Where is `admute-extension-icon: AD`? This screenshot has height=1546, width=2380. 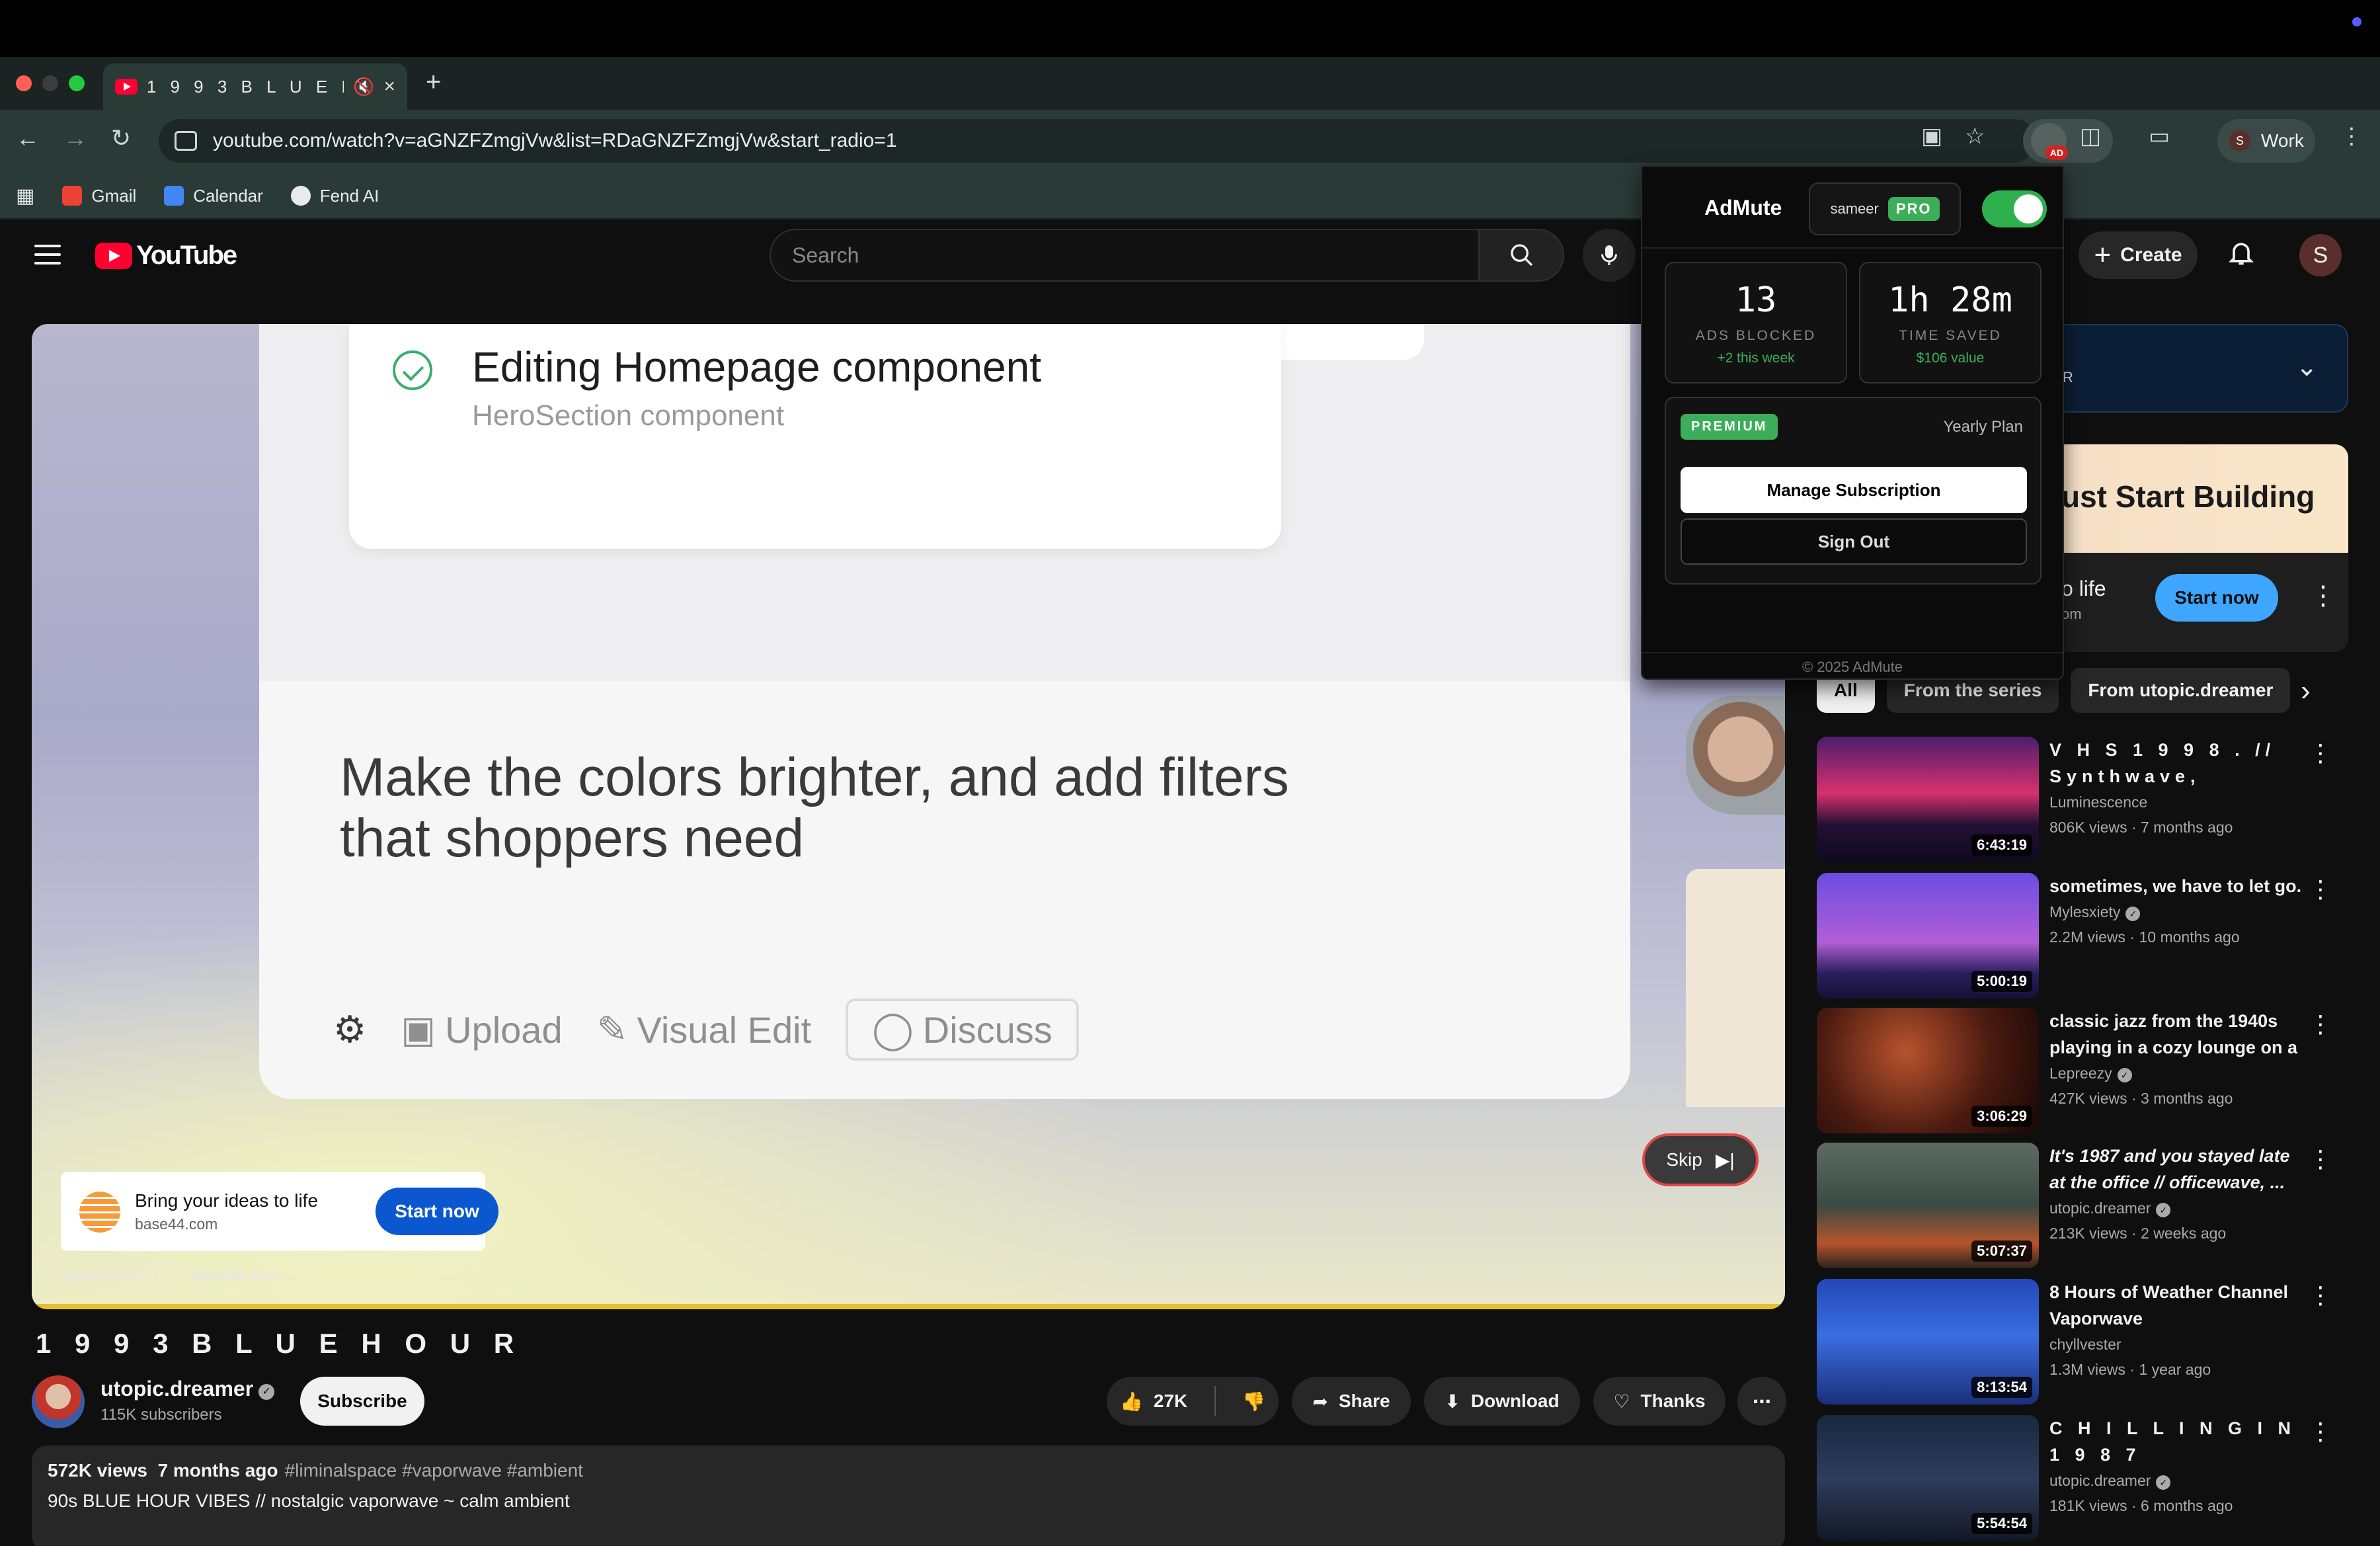
admute-extension-icon: AD is located at coordinates (2049, 141).